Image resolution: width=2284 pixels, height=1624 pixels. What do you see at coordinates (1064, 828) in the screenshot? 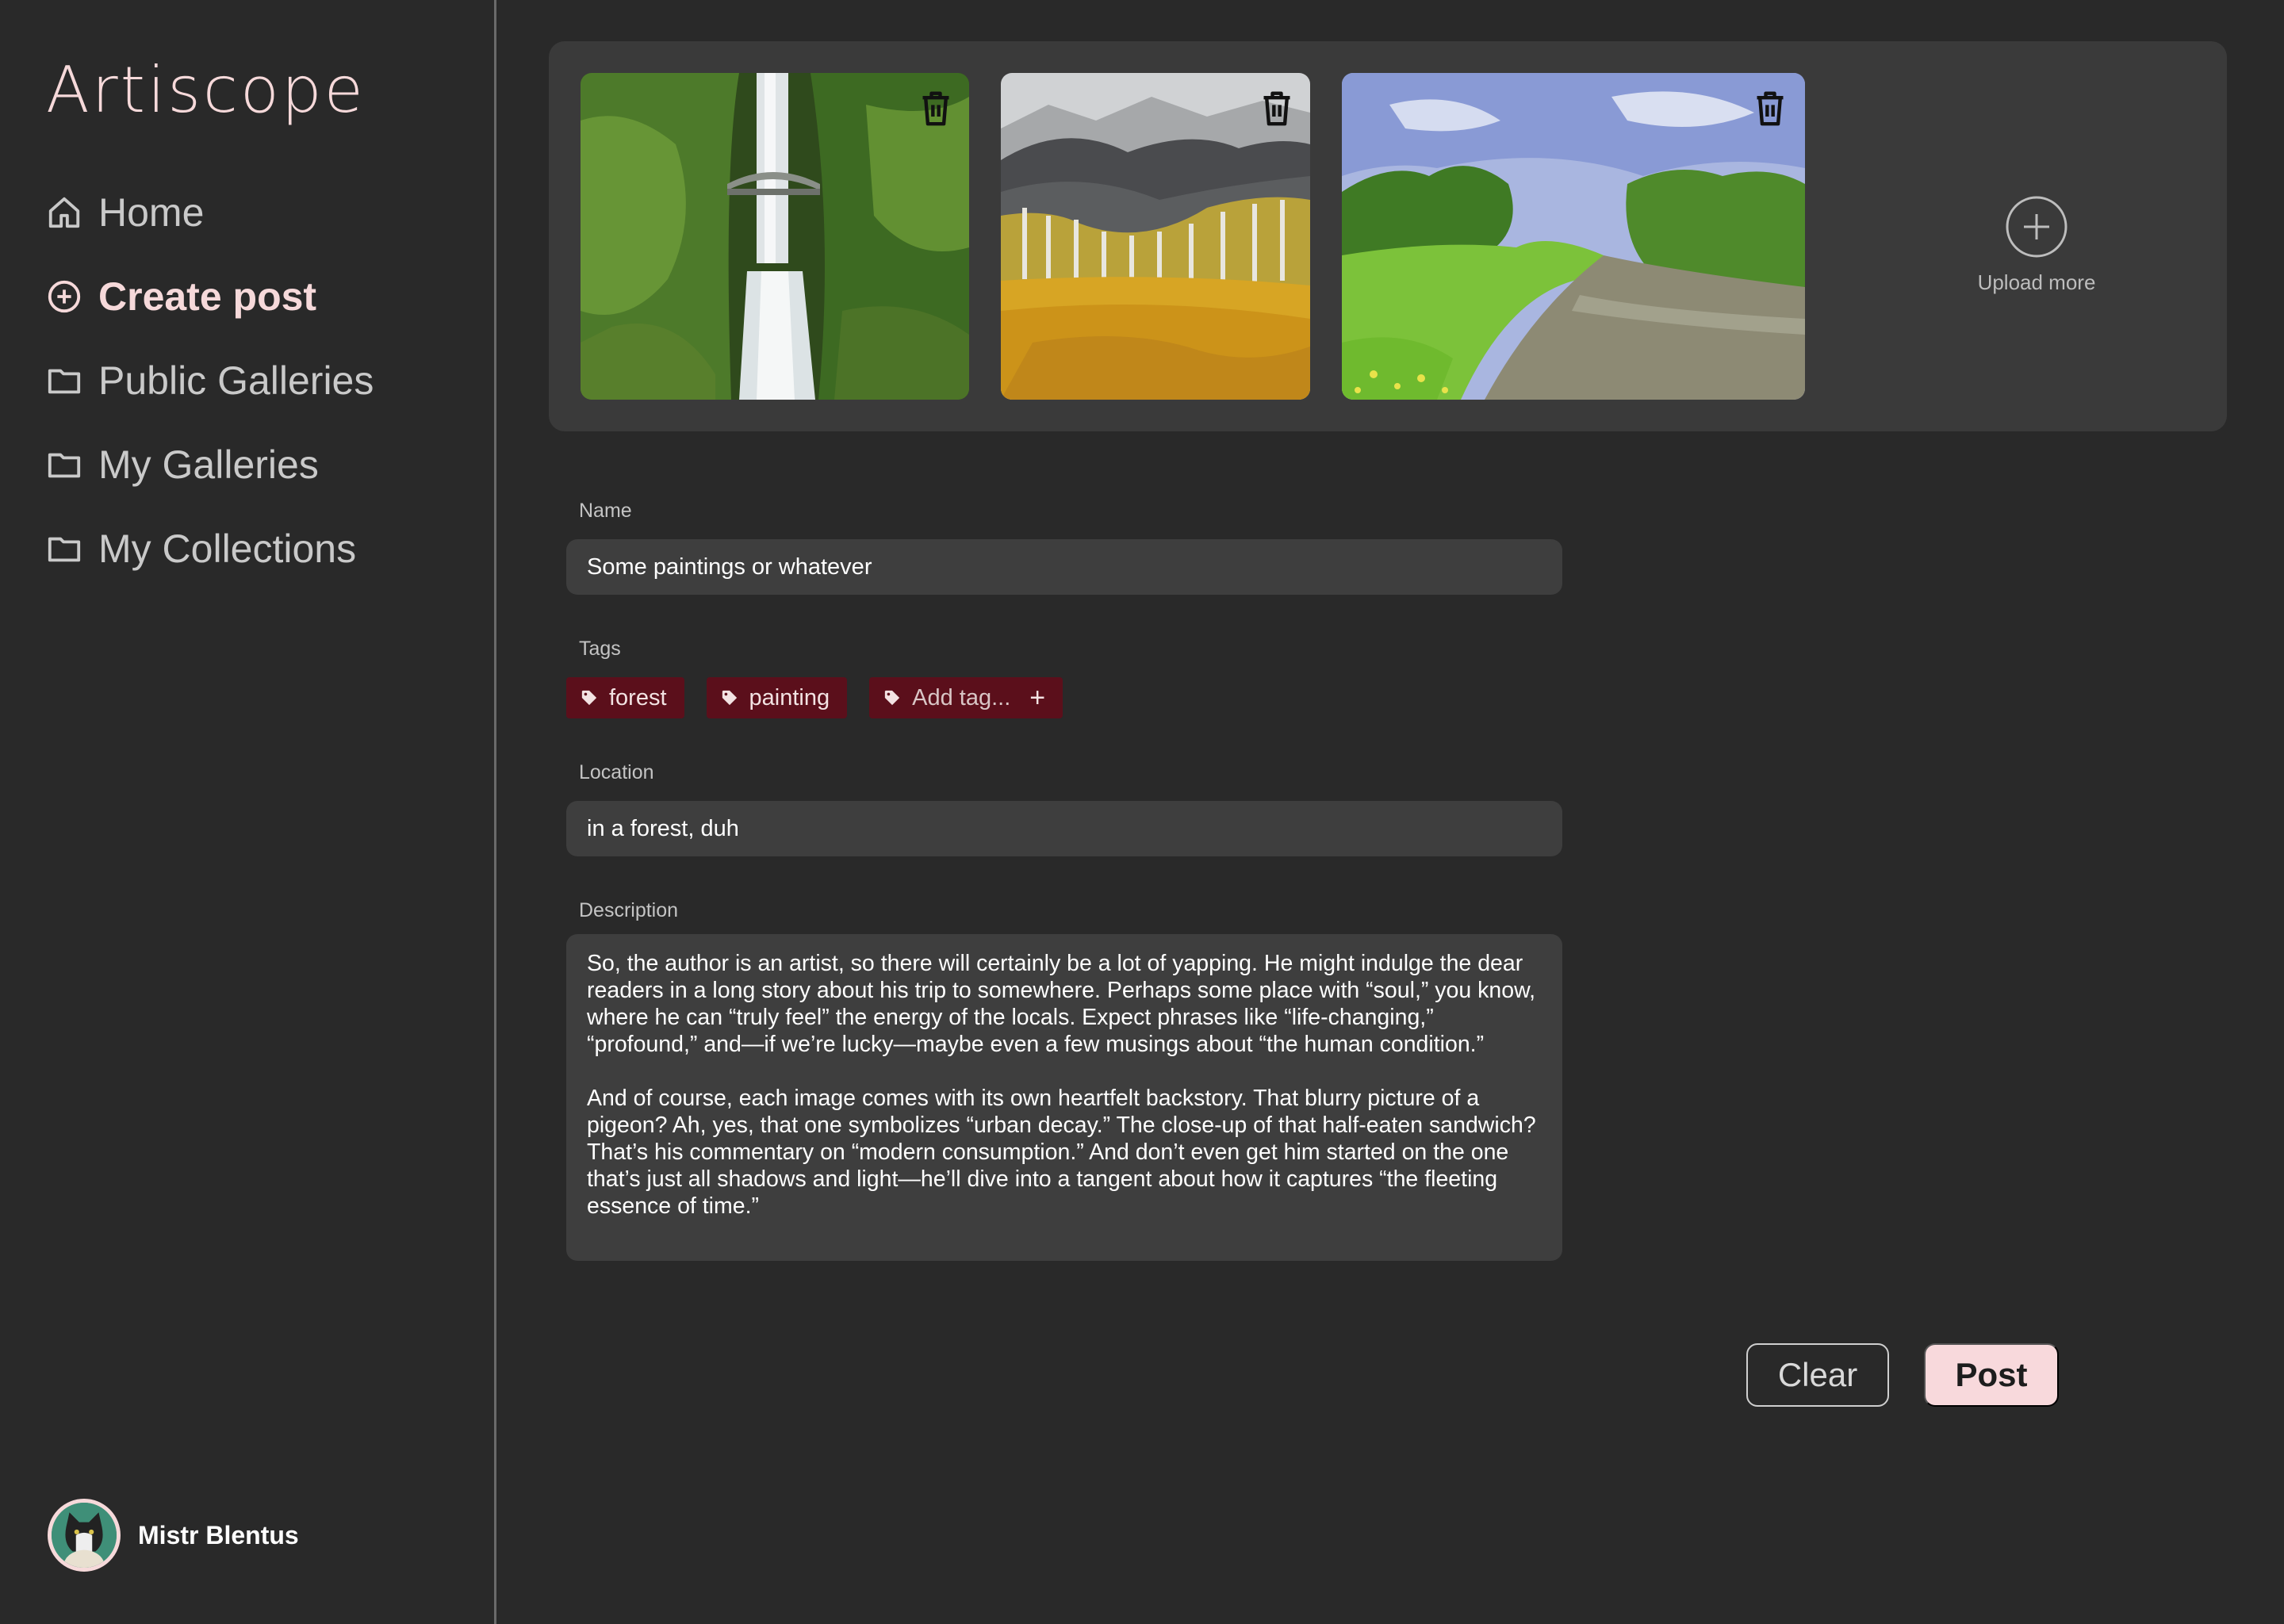
I see `location-input: in a forest, duh` at bounding box center [1064, 828].